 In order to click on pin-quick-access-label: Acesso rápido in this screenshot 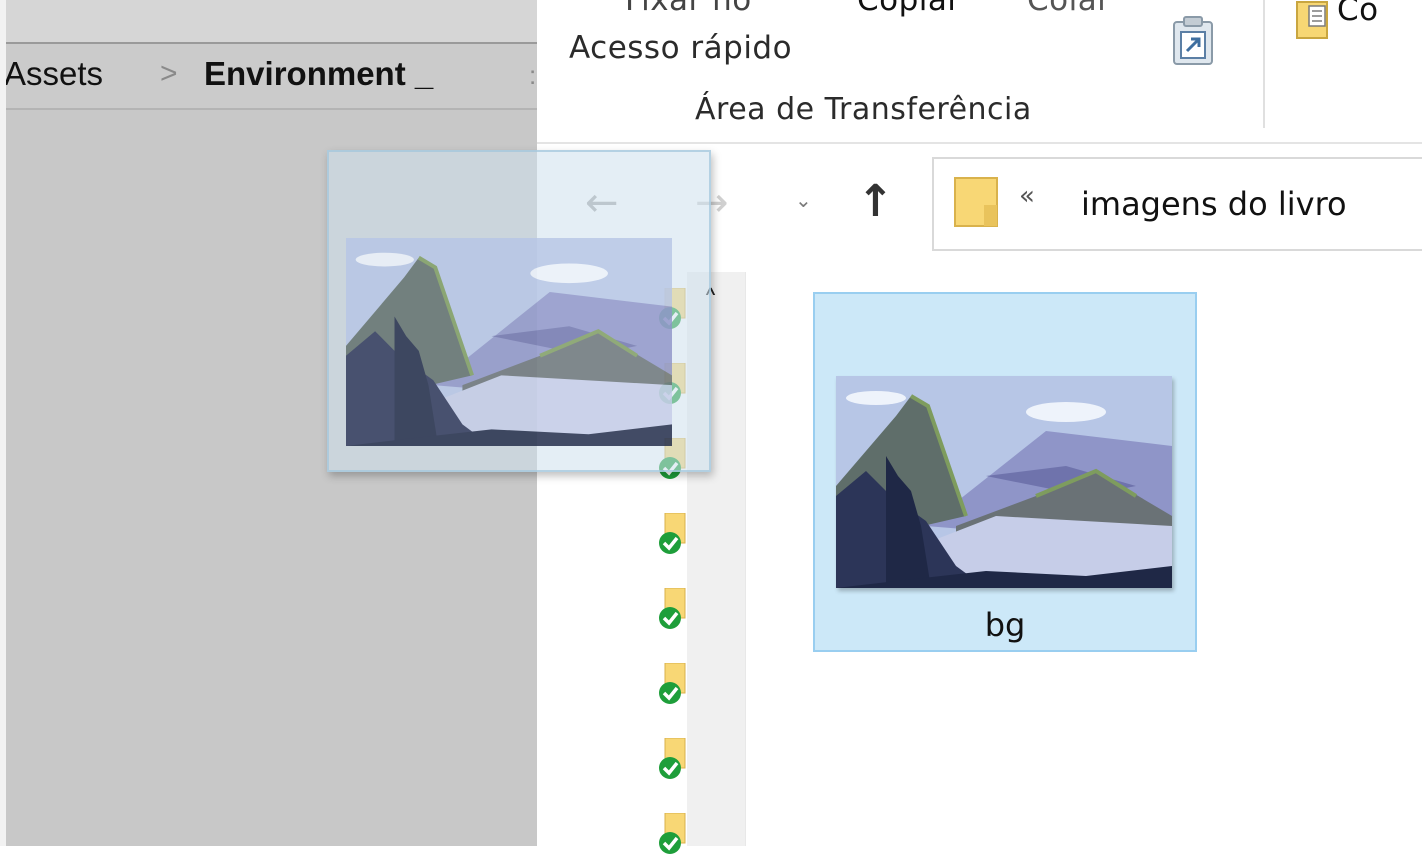, I will do `click(680, 48)`.